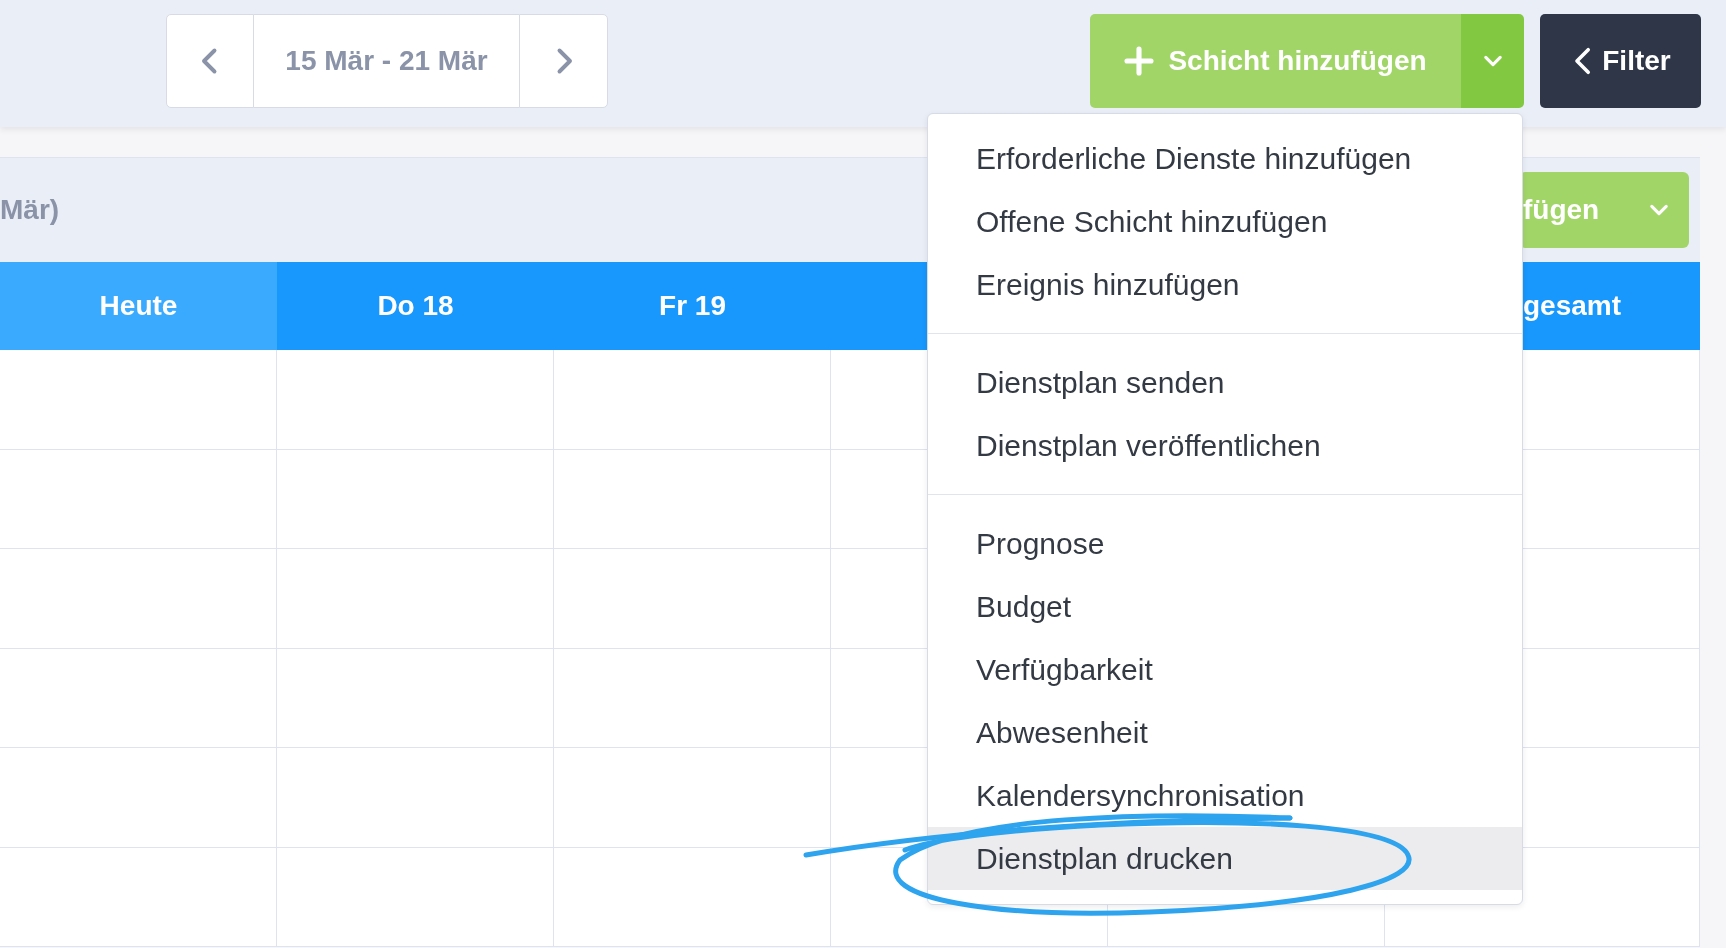  Describe the element at coordinates (1225, 732) in the screenshot. I see `menu-item: Abwesenheit` at that location.